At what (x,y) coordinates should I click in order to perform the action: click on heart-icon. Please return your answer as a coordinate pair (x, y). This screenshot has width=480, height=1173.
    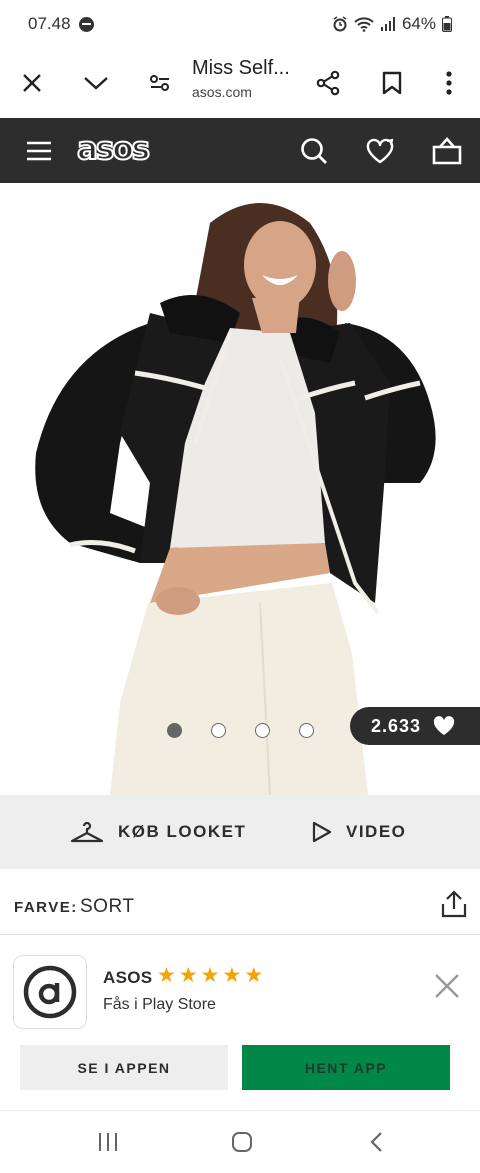
    Looking at the image, I should click on (380, 150).